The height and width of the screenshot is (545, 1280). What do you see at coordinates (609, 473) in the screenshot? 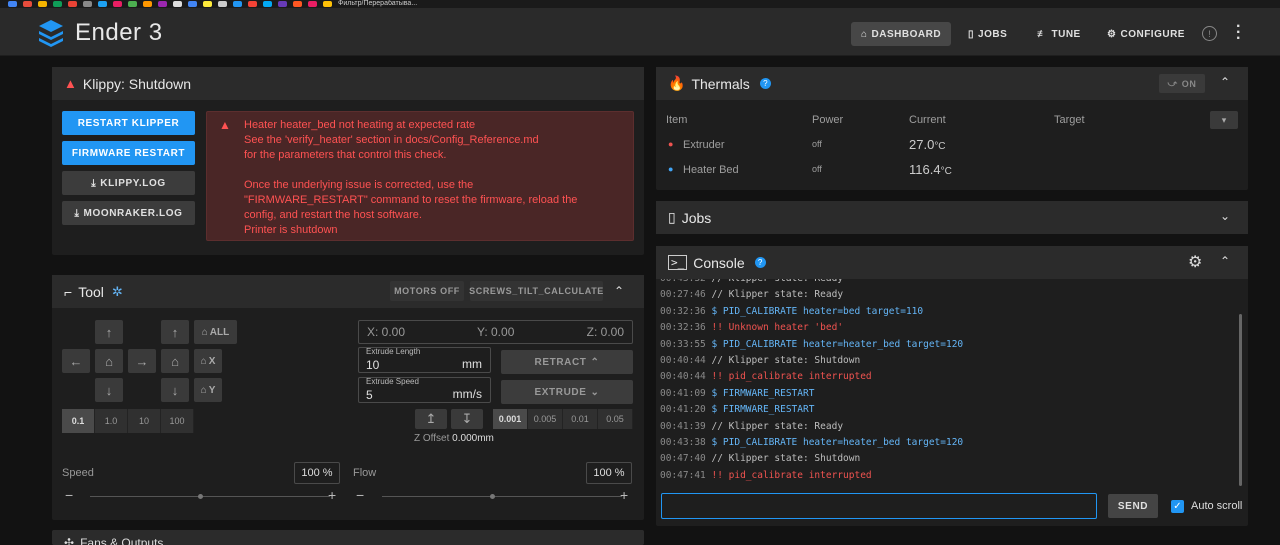
I see `flow-value-field: 100 %` at bounding box center [609, 473].